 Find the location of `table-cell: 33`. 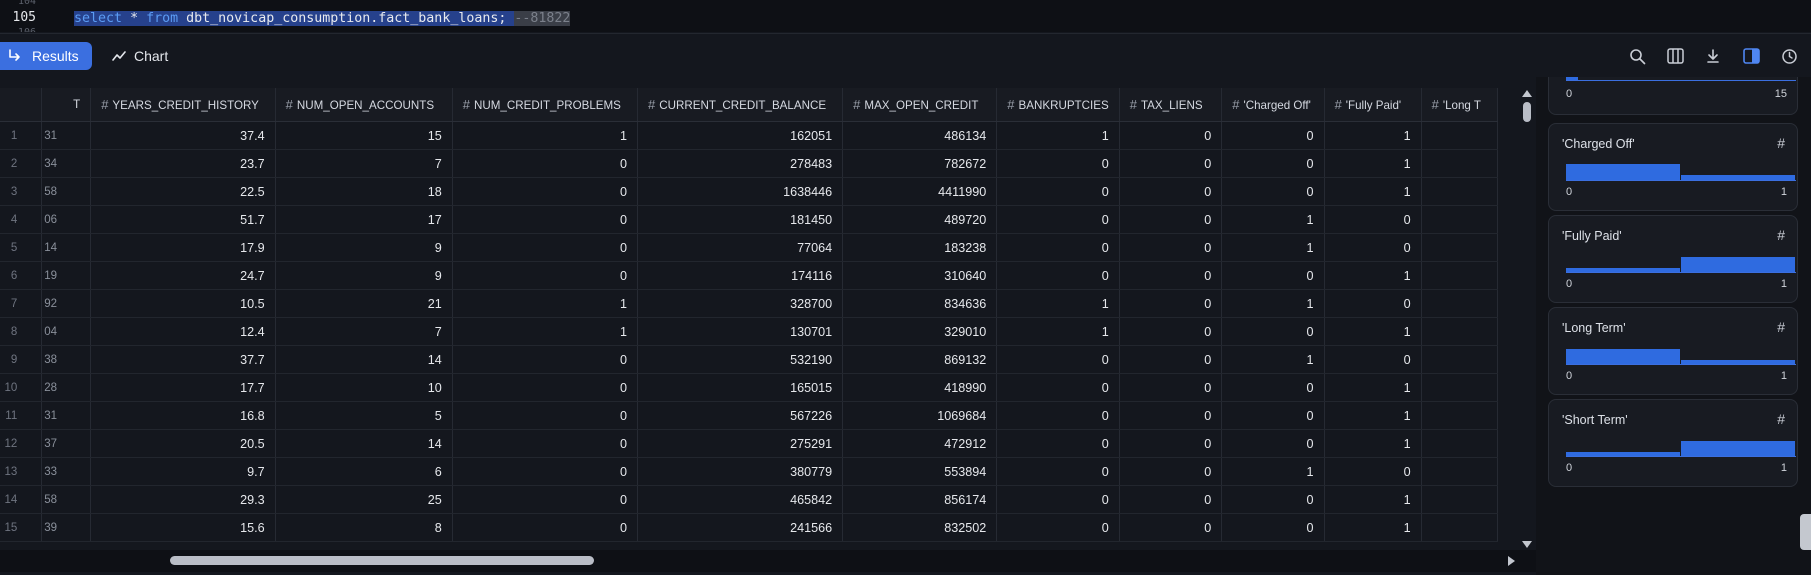

table-cell: 33 is located at coordinates (66, 471).